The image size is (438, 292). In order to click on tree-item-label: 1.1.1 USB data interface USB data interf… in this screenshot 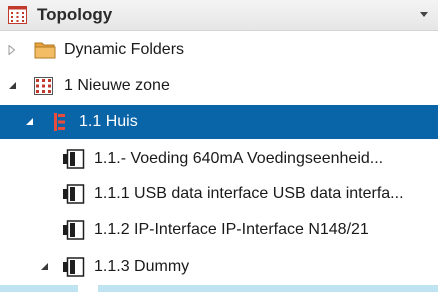, I will do `click(249, 193)`.